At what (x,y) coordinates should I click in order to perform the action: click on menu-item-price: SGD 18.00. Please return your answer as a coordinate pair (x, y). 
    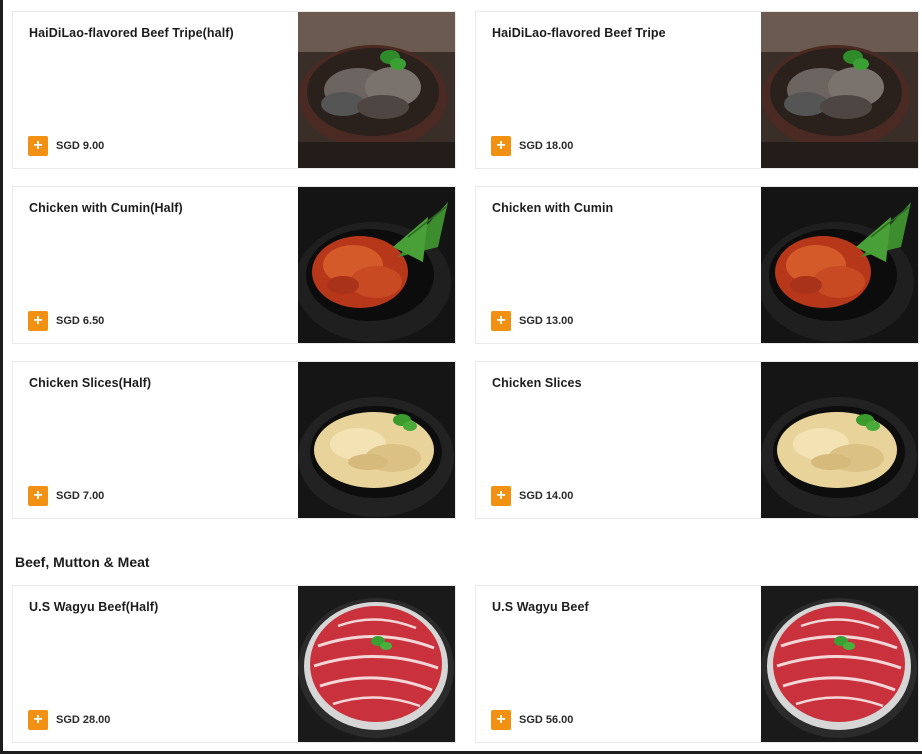
    Looking at the image, I should click on (546, 146).